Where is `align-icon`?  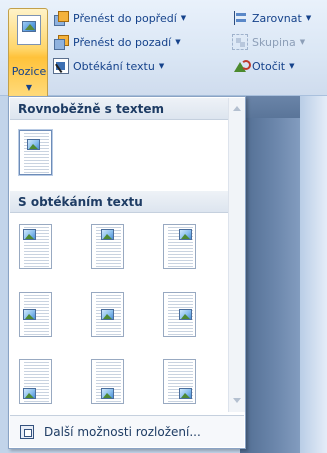 align-icon is located at coordinates (240, 18).